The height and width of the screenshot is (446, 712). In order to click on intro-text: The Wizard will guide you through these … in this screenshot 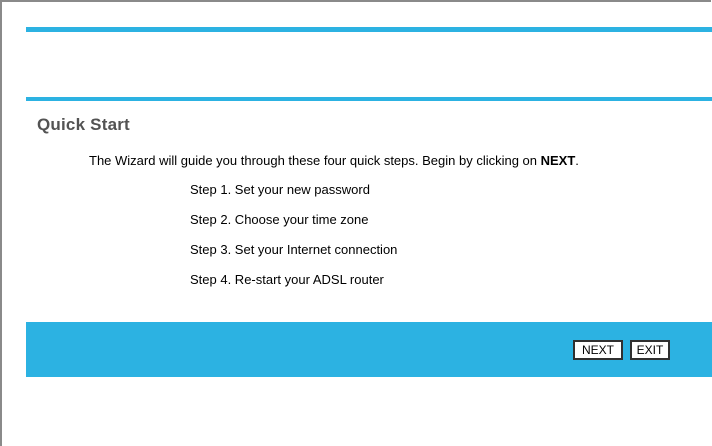, I will do `click(334, 160)`.